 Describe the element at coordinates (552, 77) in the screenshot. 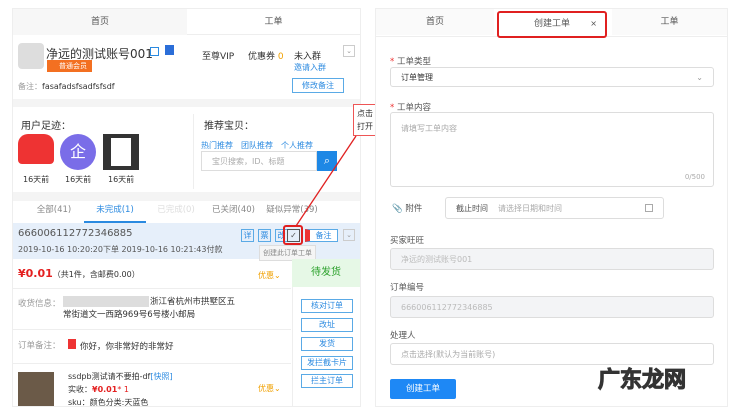

I see `ticket-type-select: 订单管理 ⌄` at that location.